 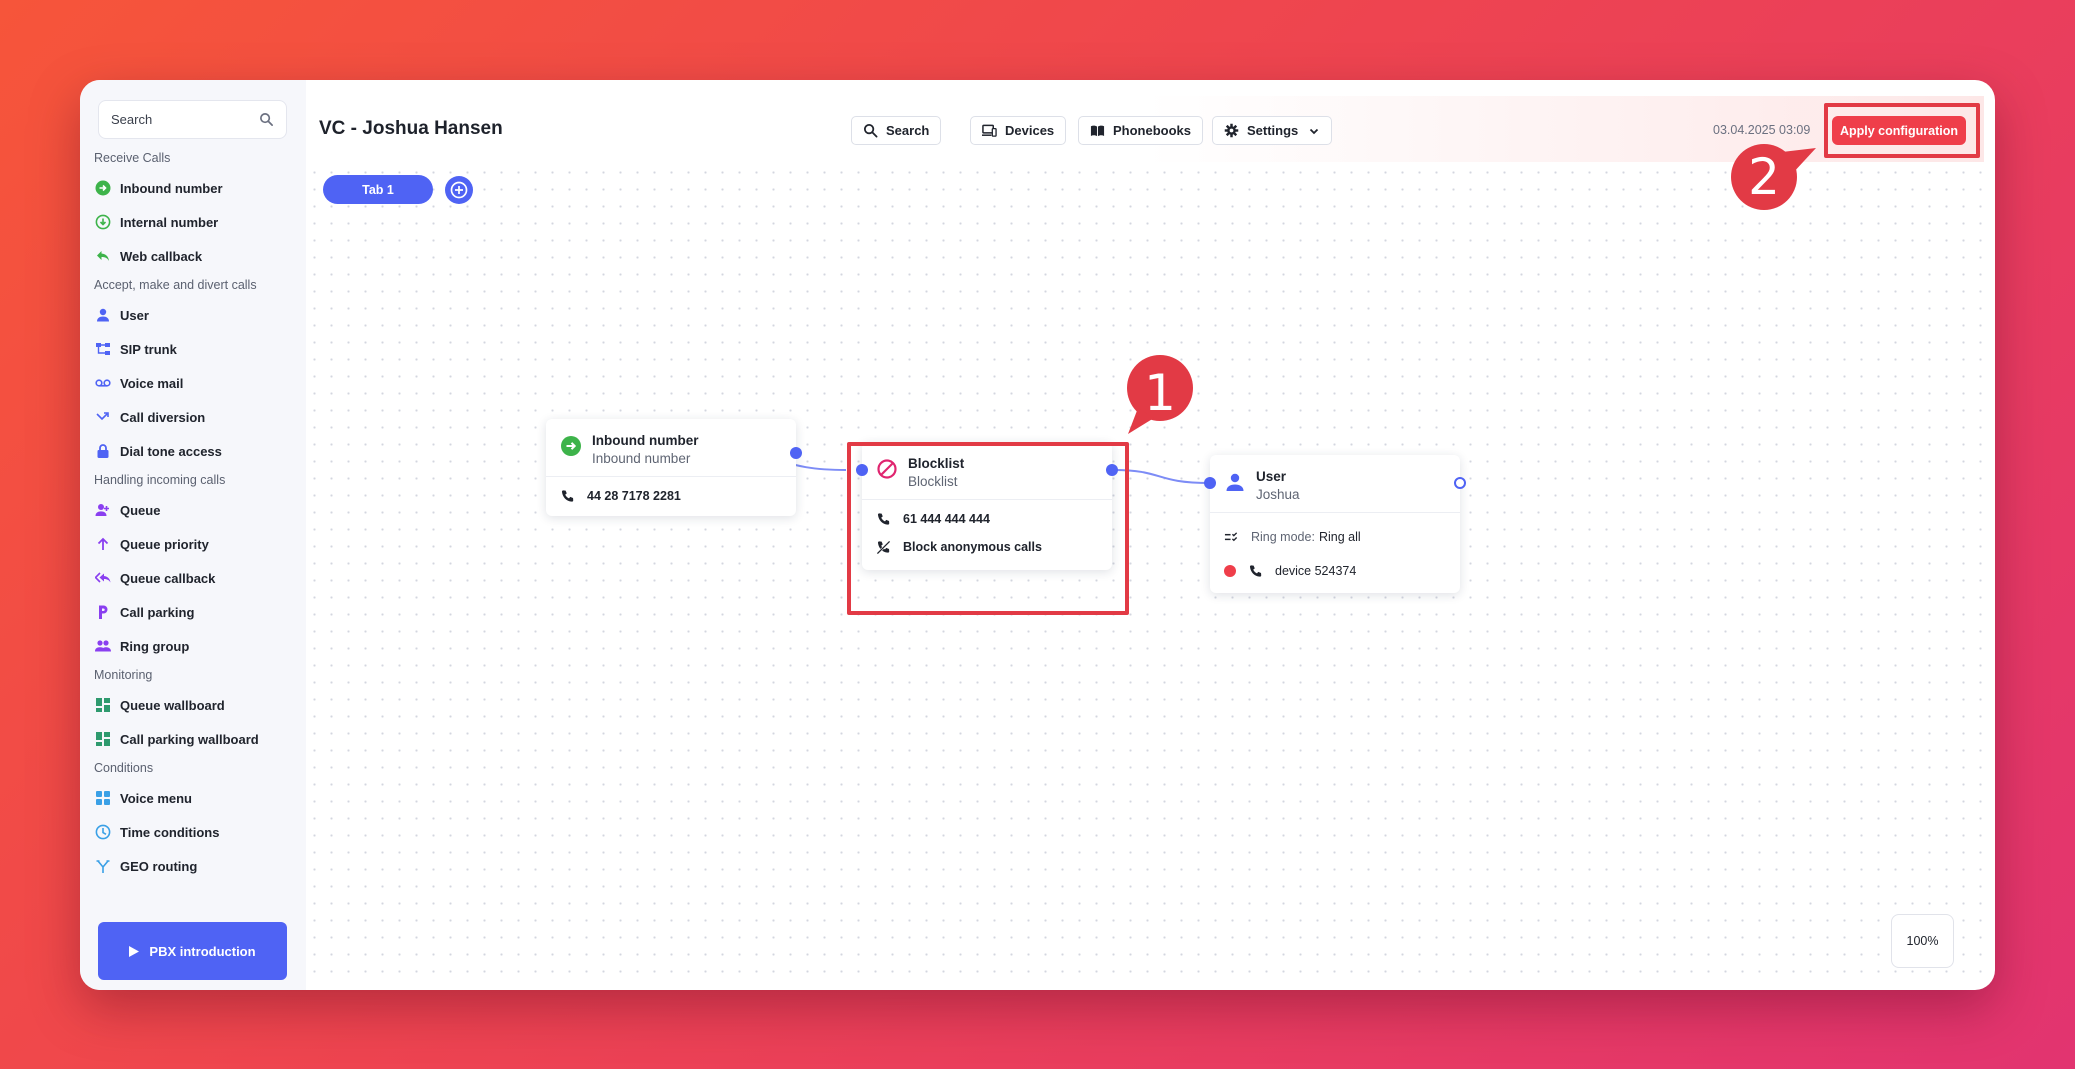 I want to click on fork-icon, so click(x=103, y=866).